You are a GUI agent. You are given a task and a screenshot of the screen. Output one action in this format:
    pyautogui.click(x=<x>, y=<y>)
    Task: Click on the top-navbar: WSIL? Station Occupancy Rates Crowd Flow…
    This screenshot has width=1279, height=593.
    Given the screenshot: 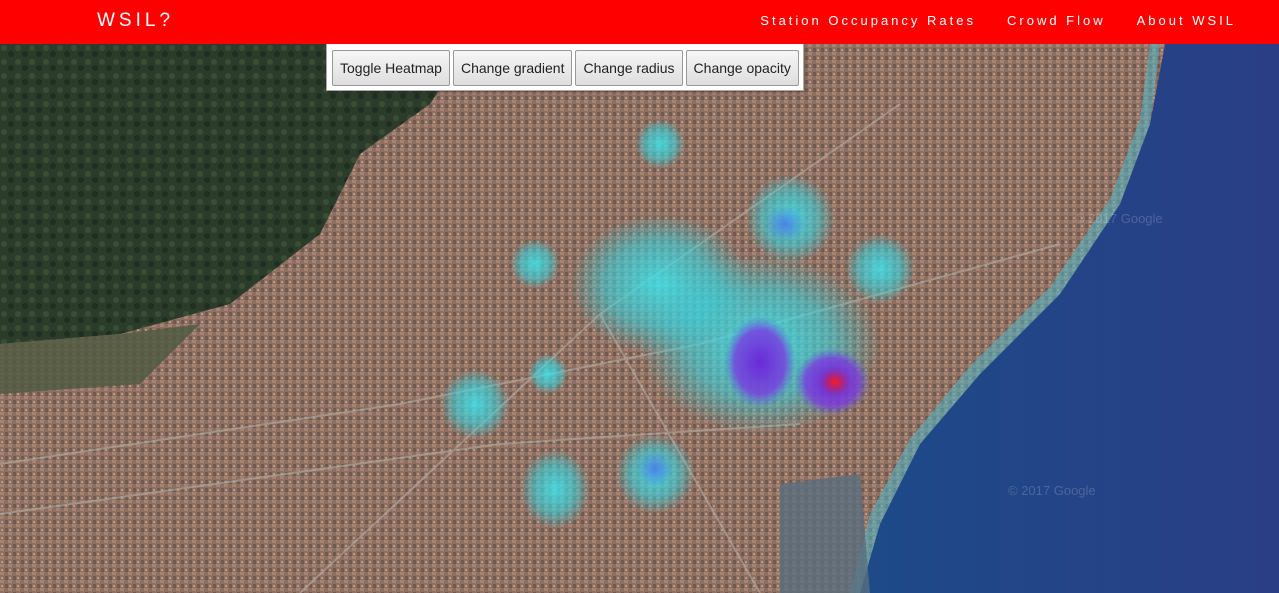 What is the action you would take?
    pyautogui.click(x=639, y=22)
    